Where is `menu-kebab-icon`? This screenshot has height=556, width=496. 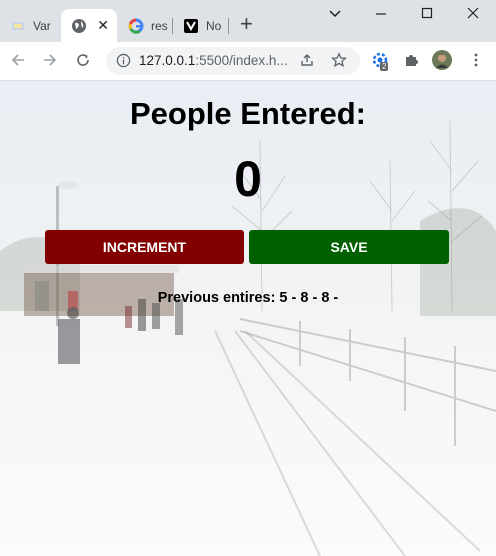 menu-kebab-icon is located at coordinates (476, 60).